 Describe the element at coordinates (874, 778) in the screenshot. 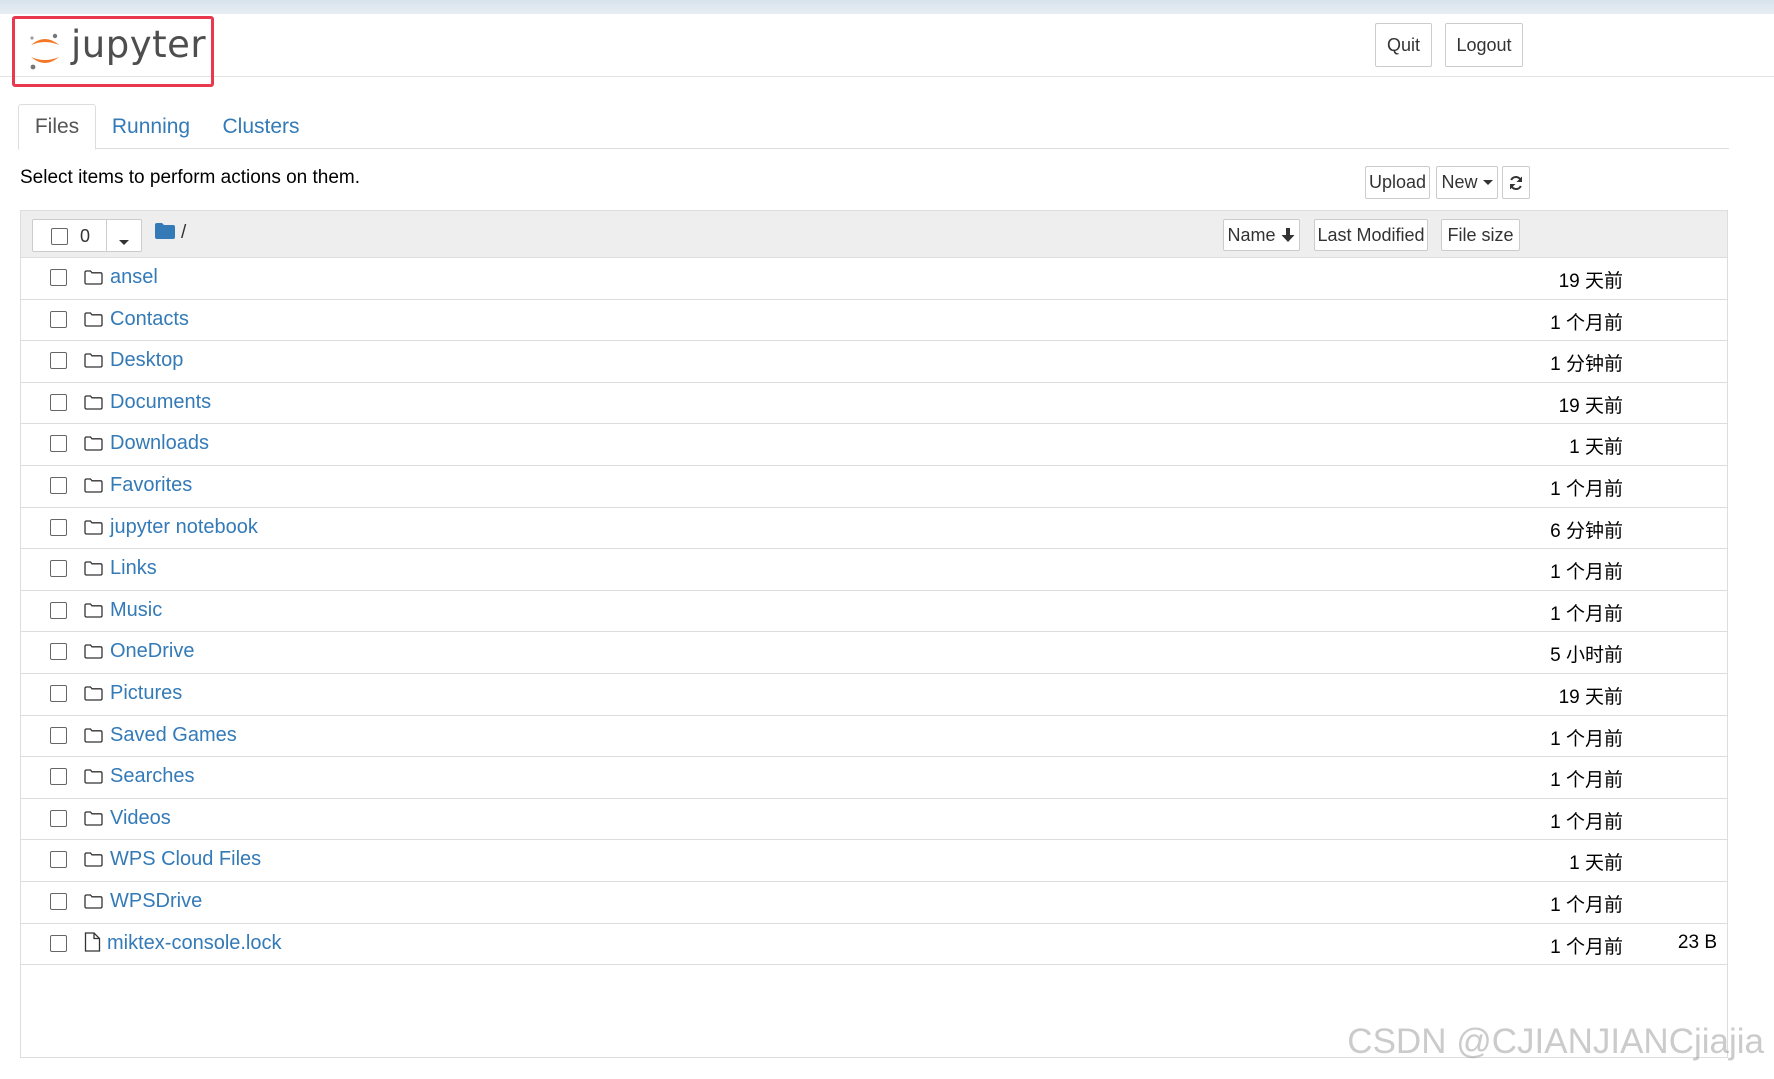

I see `folder-row: Searches 1 个月前` at that location.